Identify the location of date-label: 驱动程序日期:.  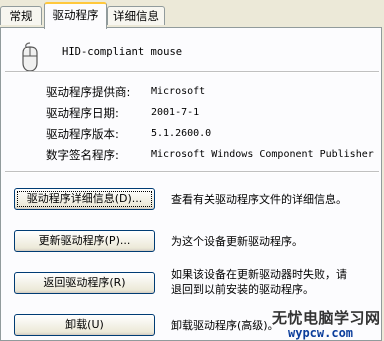
(82, 113).